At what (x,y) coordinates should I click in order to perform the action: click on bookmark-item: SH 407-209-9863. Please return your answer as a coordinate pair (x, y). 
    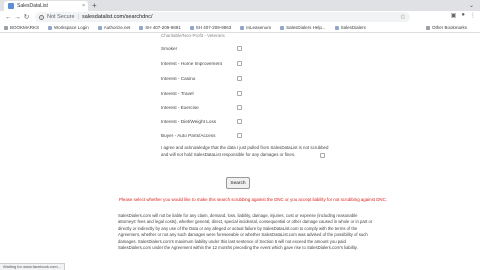
    Looking at the image, I should click on (210, 27).